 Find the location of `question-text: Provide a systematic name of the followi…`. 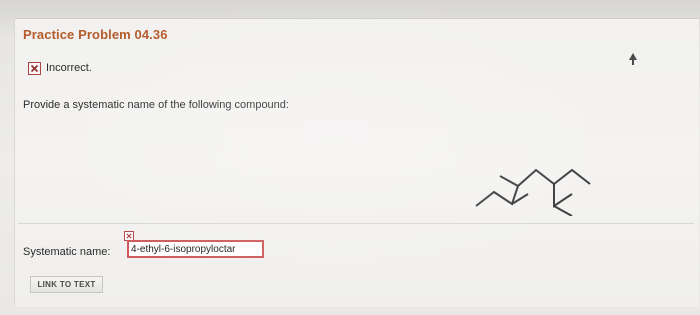

question-text: Provide a systematic name of the followi… is located at coordinates (156, 105).